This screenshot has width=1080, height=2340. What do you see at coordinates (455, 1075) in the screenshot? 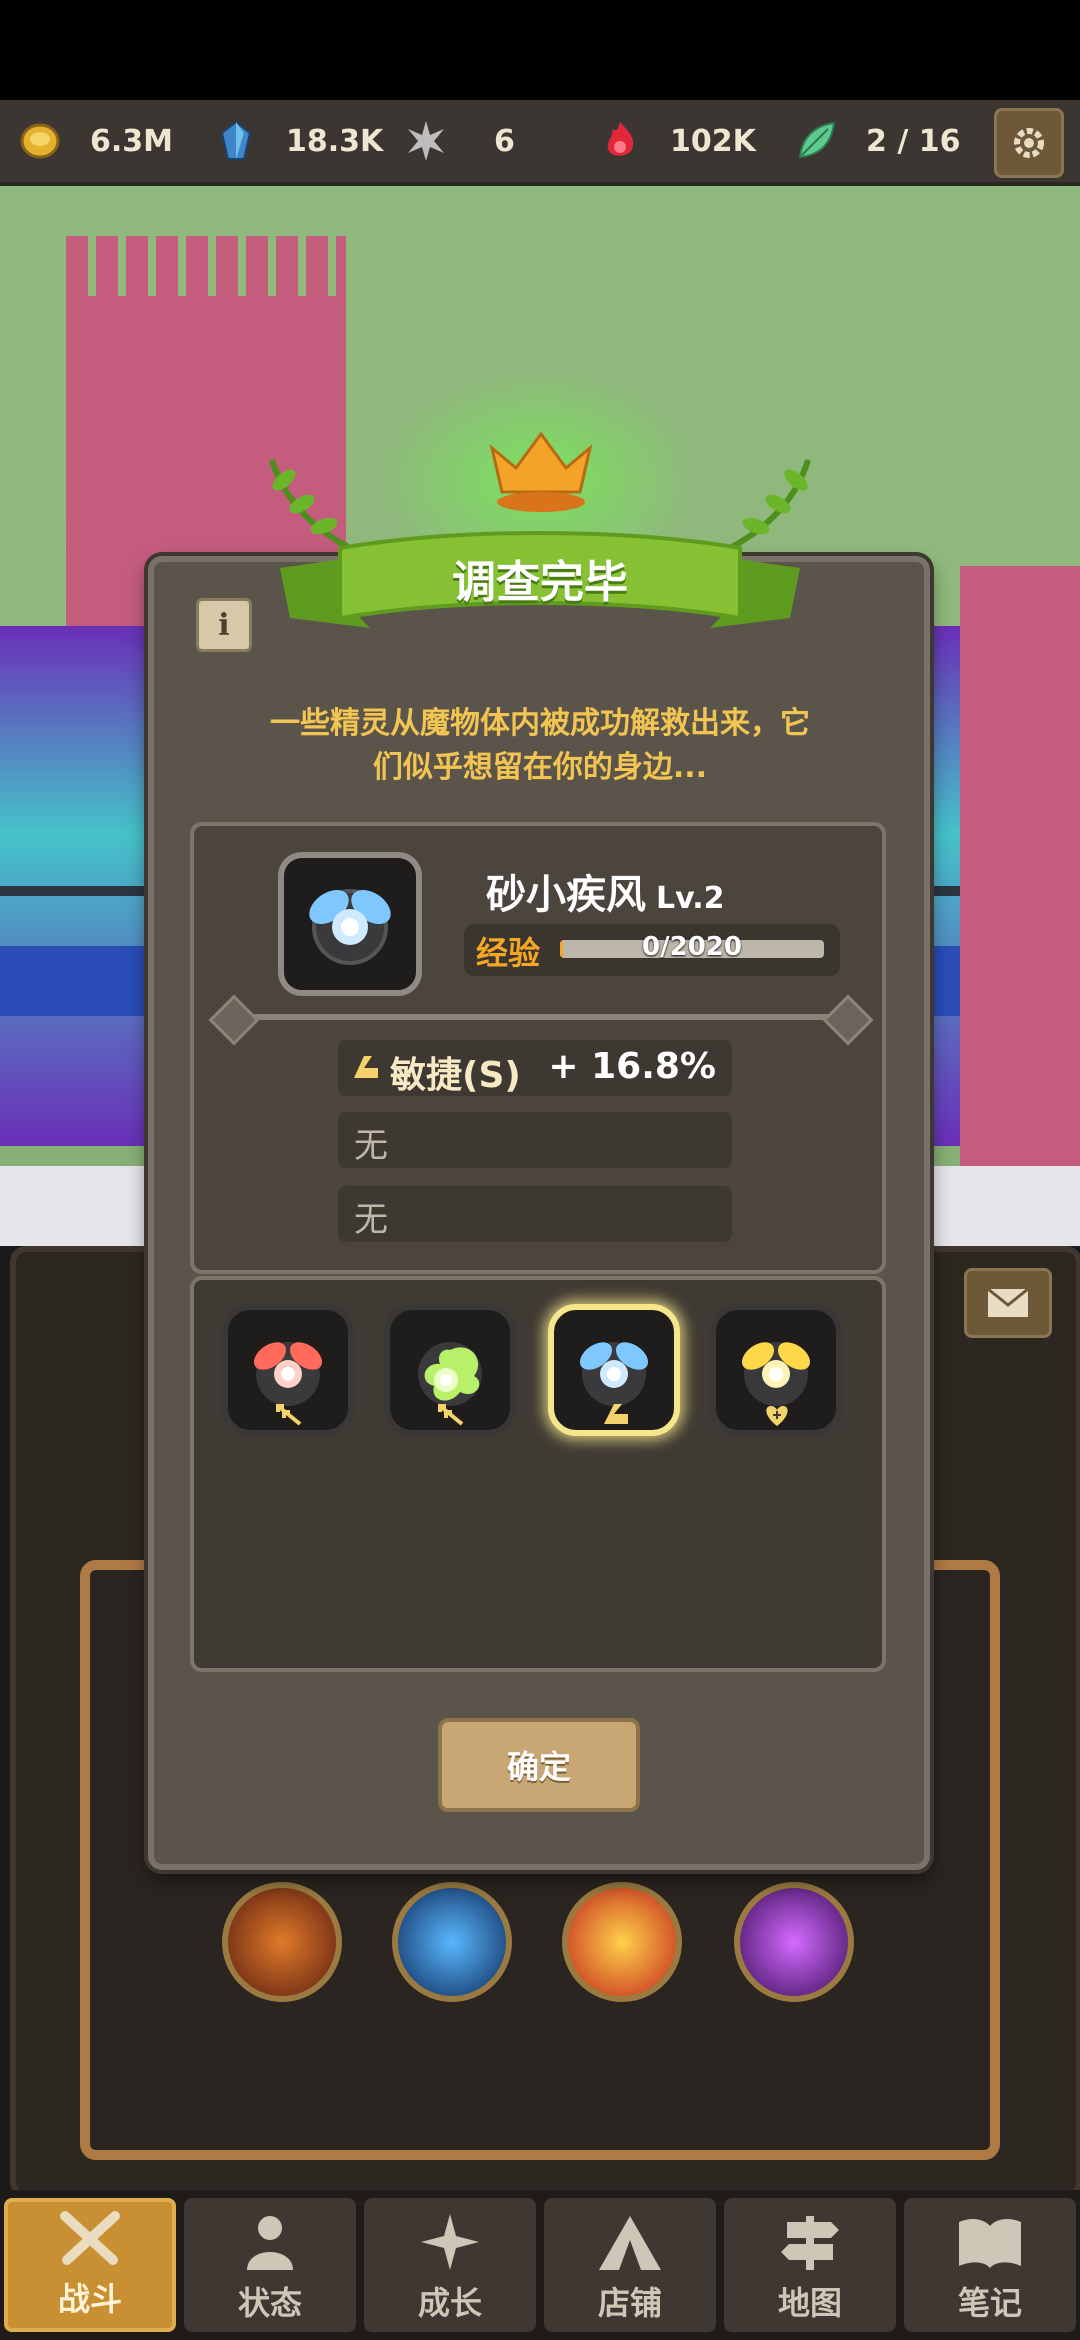
I see `stat-name: 敏捷(S)` at bounding box center [455, 1075].